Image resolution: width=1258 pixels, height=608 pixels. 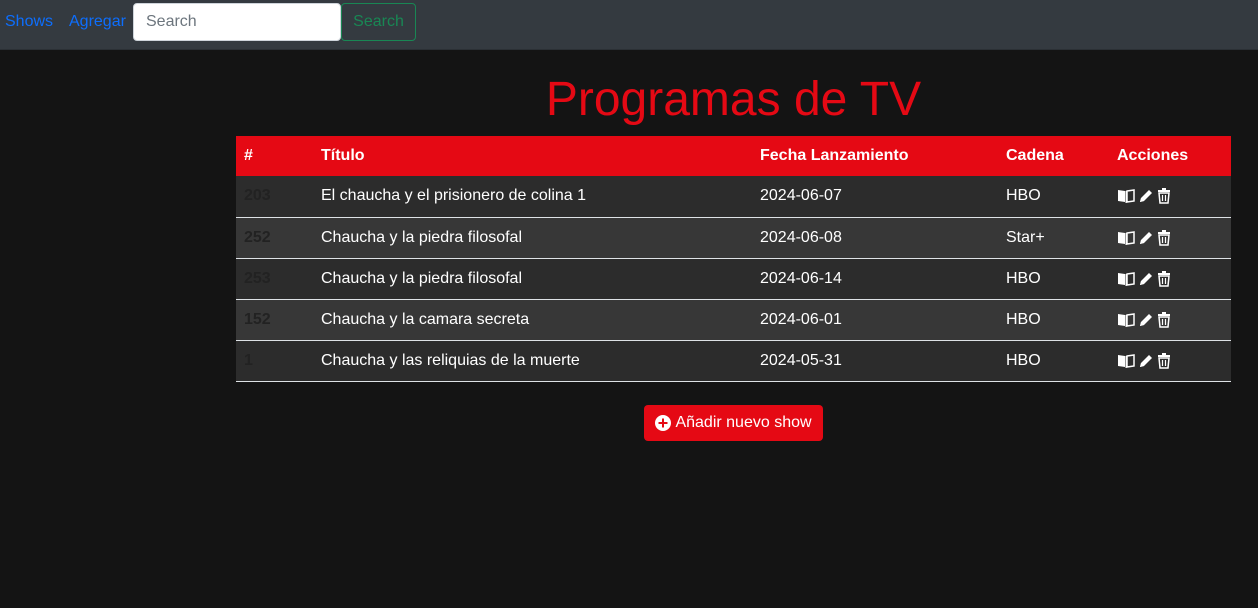 I want to click on header-date: Fecha Lanzamiento, so click(x=834, y=155).